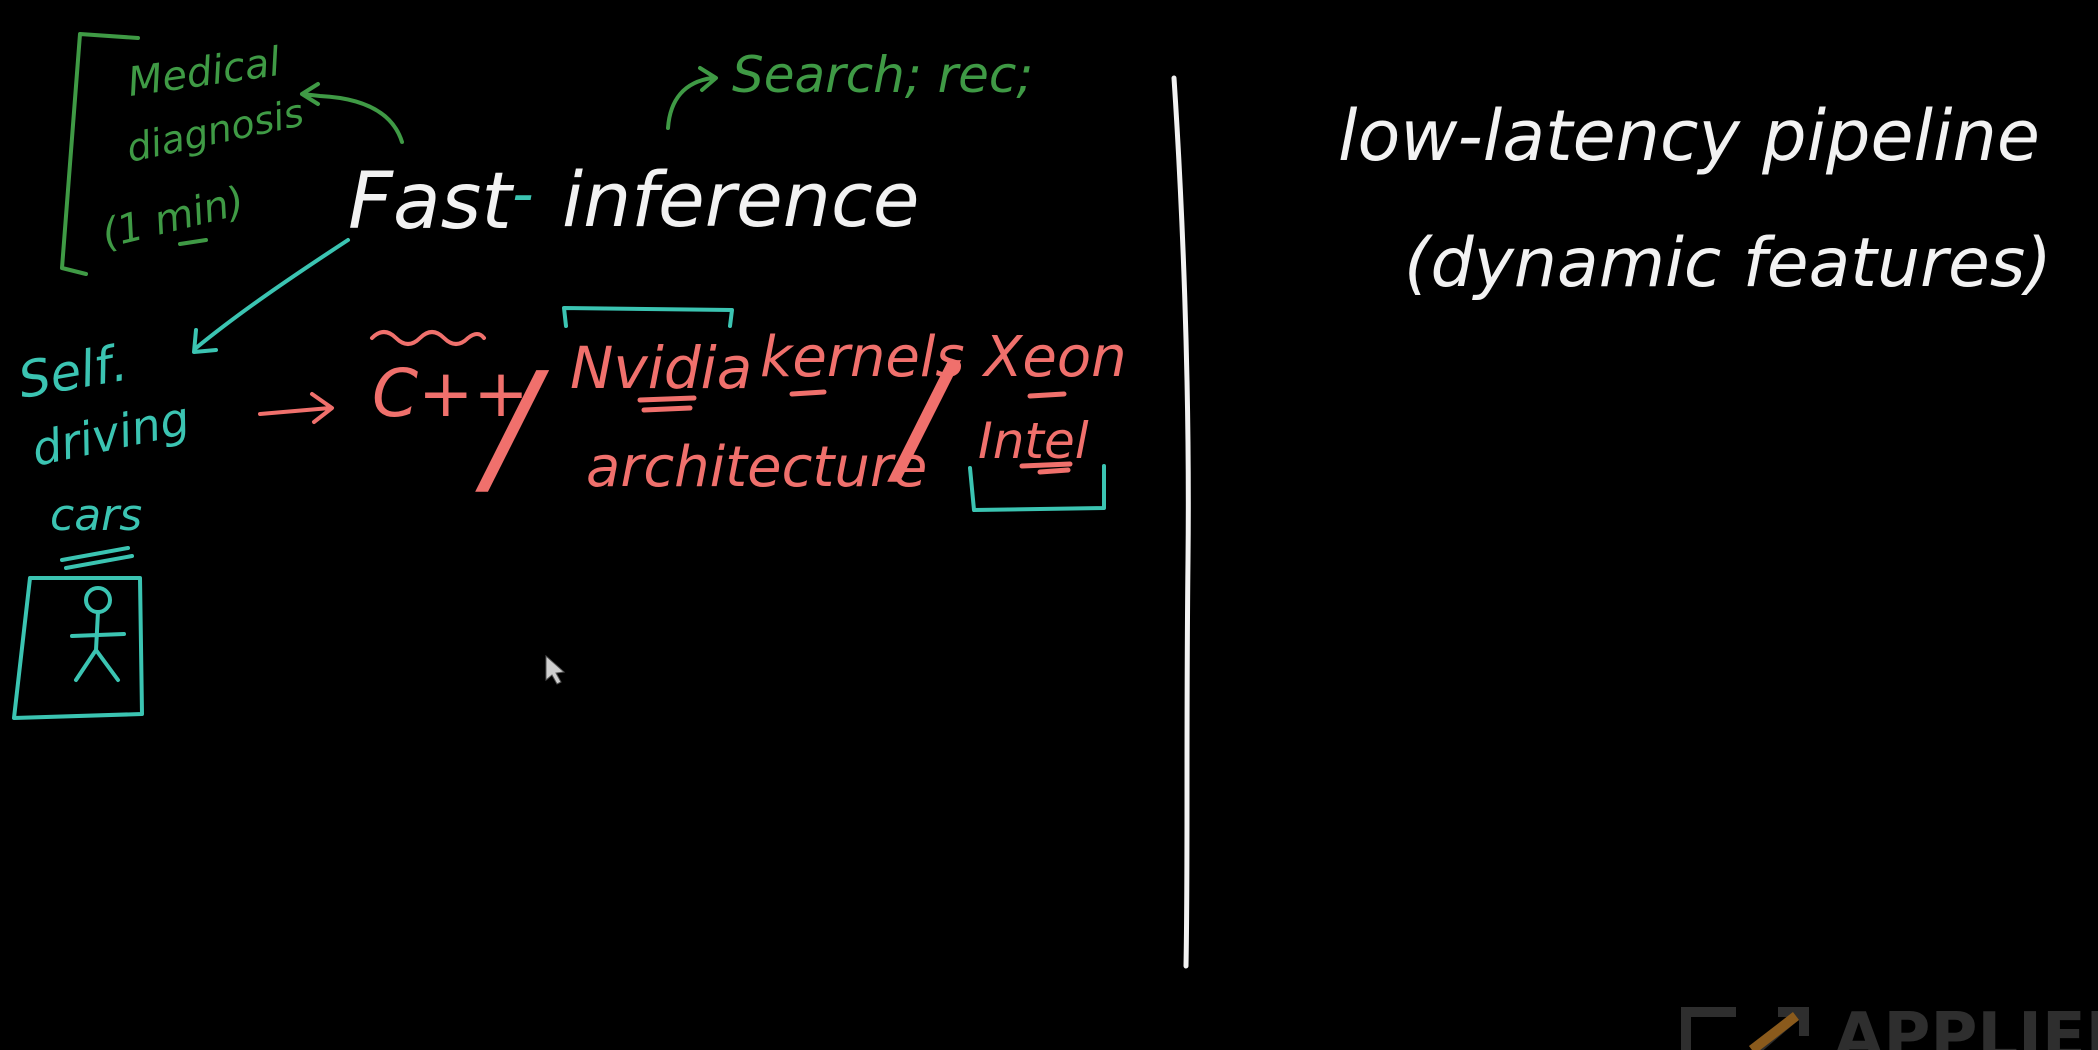 The width and height of the screenshot is (2098, 1050). What do you see at coordinates (741, 199) in the screenshot?
I see `inference-text: inference` at bounding box center [741, 199].